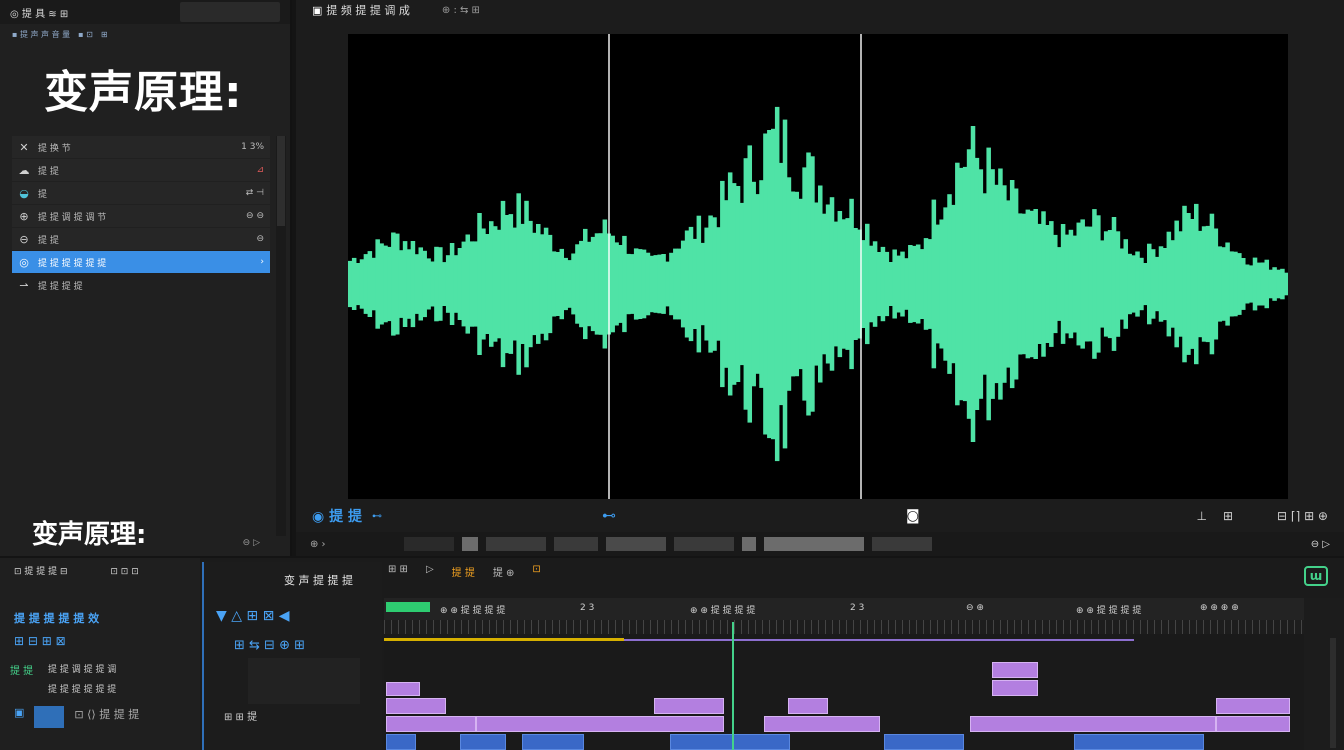 This screenshot has height=750, width=1344. I want to click on property-row: ✕ 提 换 节 1 3%, so click(141, 147).